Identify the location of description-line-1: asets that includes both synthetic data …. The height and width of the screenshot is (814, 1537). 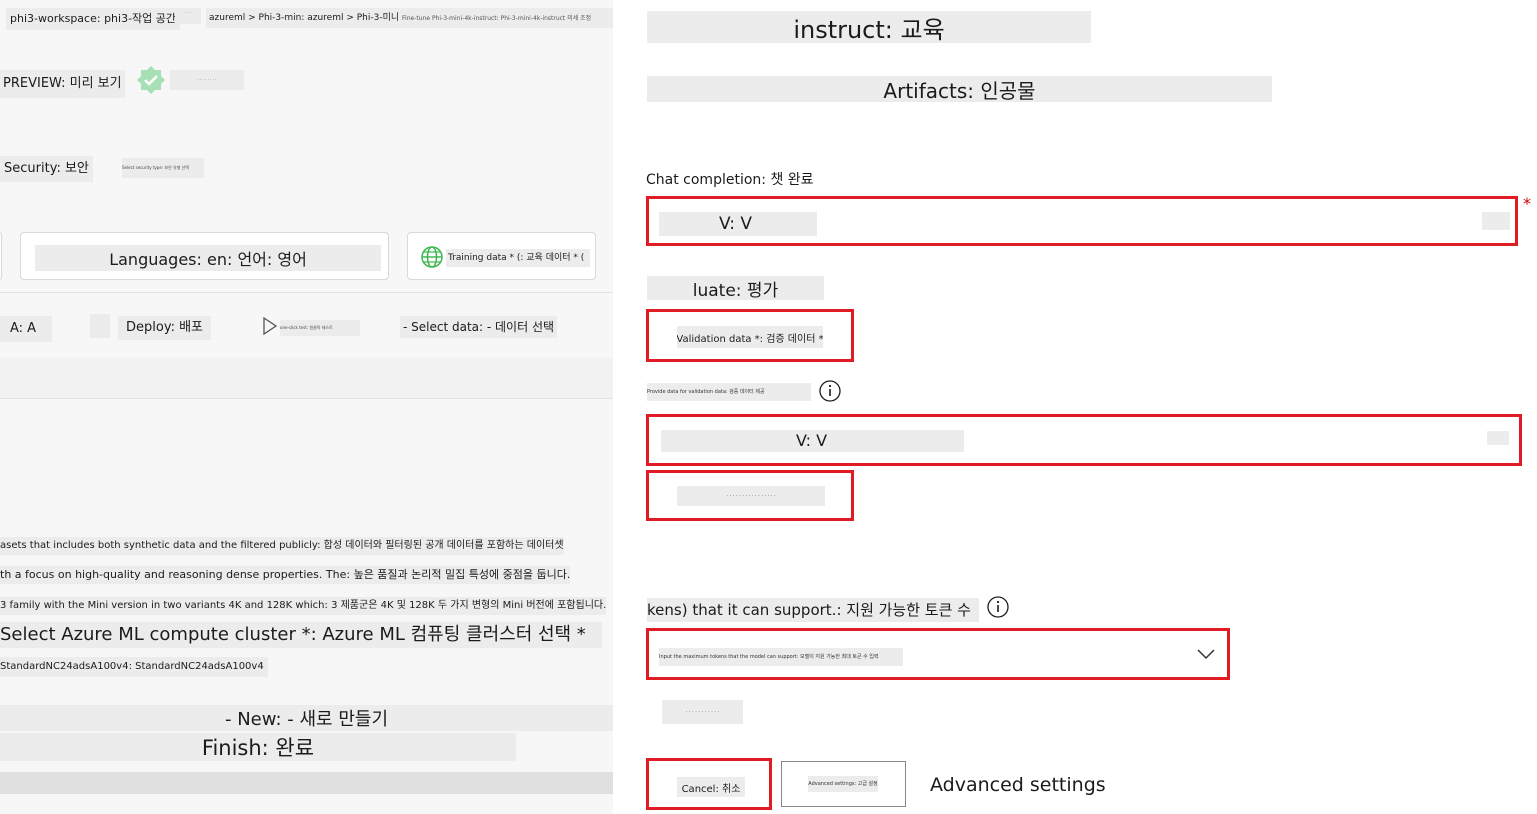
(282, 546).